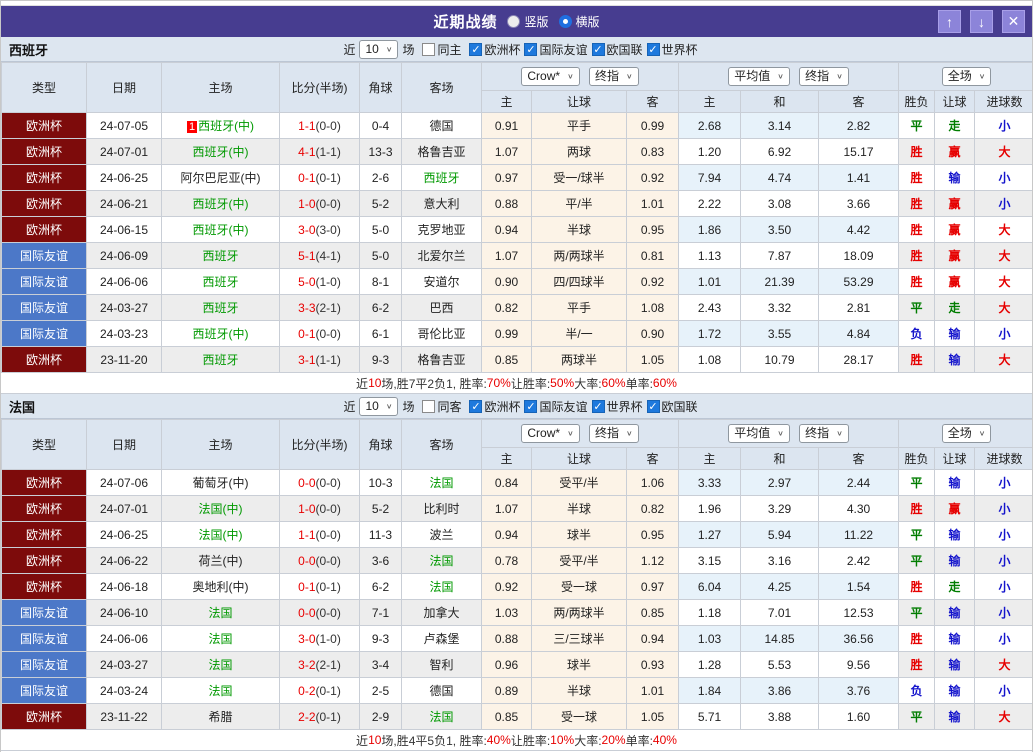 The image size is (1033, 752). Describe the element at coordinates (652, 664) in the screenshot. I see `handicap-odds-cell: 0.93` at that location.